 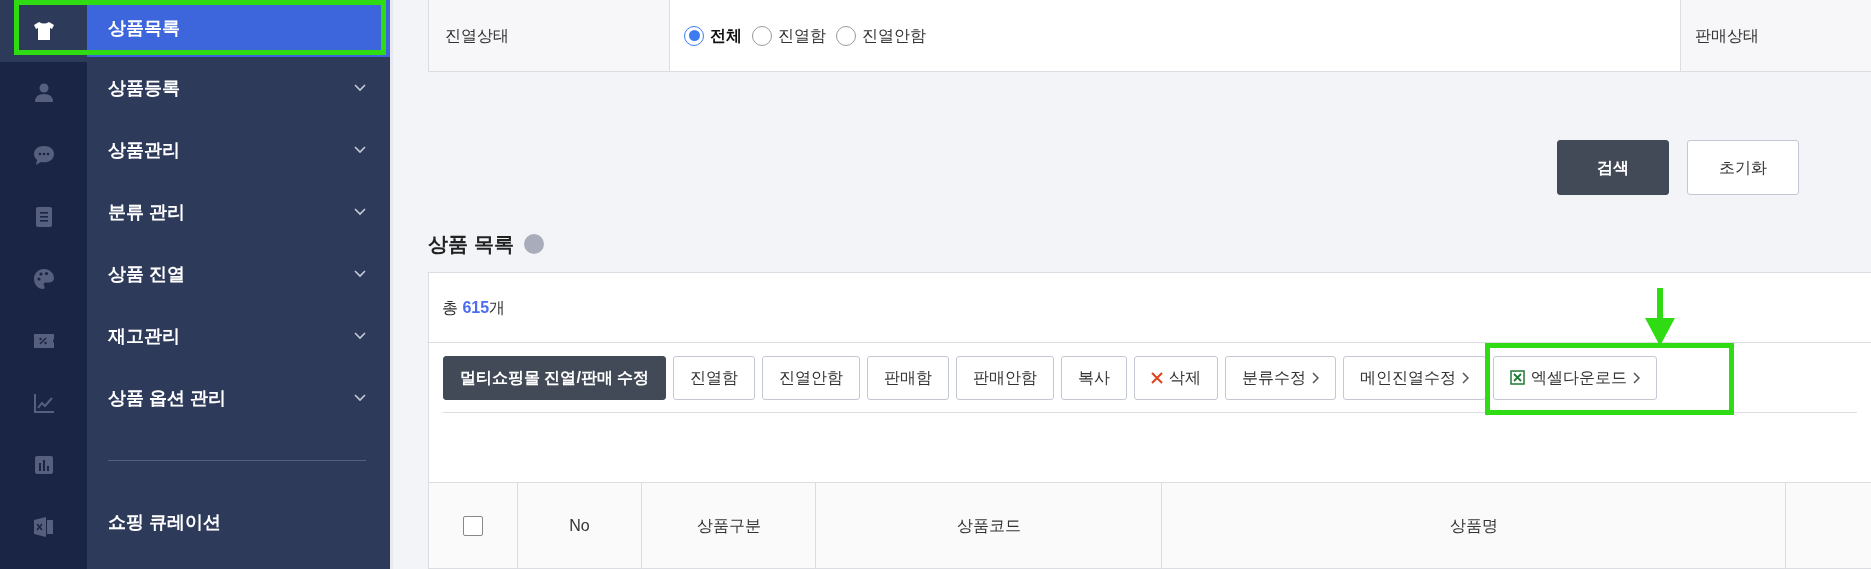 What do you see at coordinates (1473, 525) in the screenshot?
I see `column-header: 상품명` at bounding box center [1473, 525].